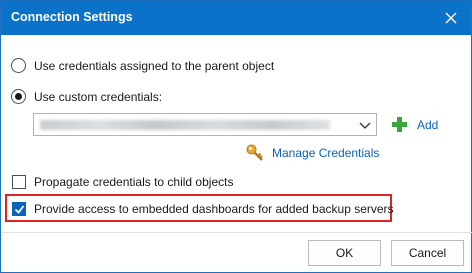 This screenshot has height=273, width=472. What do you see at coordinates (134, 182) in the screenshot?
I see `propagate-credentials-label: Propagate credentials to child objects` at bounding box center [134, 182].